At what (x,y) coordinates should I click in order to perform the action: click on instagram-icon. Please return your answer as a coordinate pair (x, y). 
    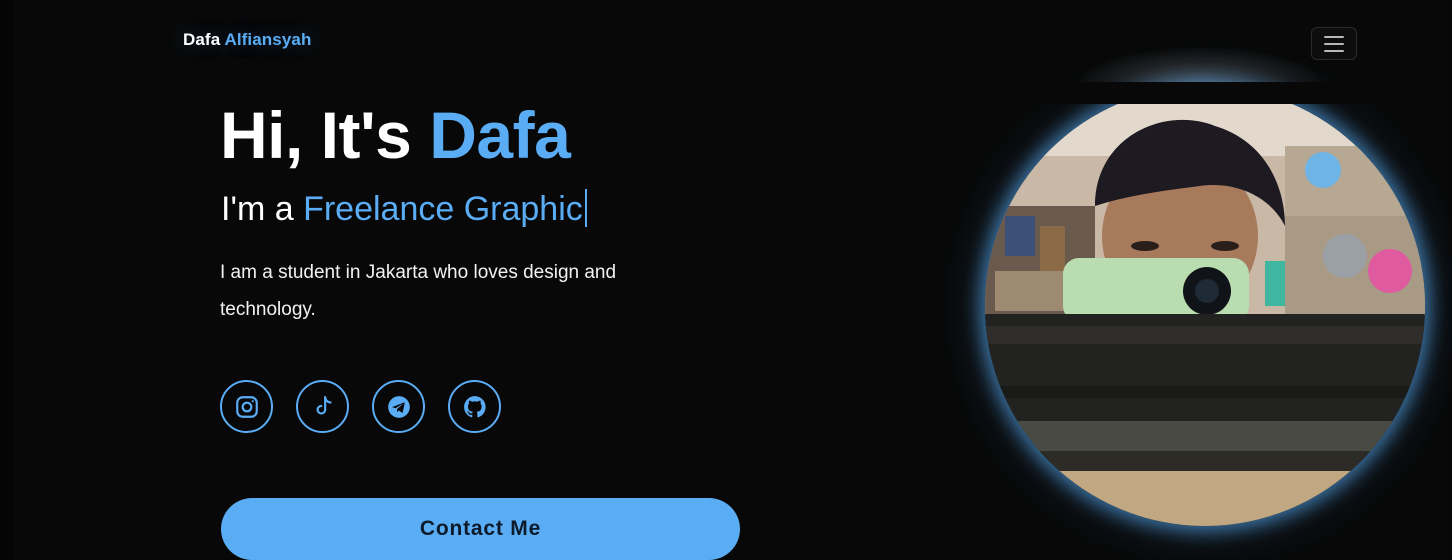
    Looking at the image, I should click on (246, 406).